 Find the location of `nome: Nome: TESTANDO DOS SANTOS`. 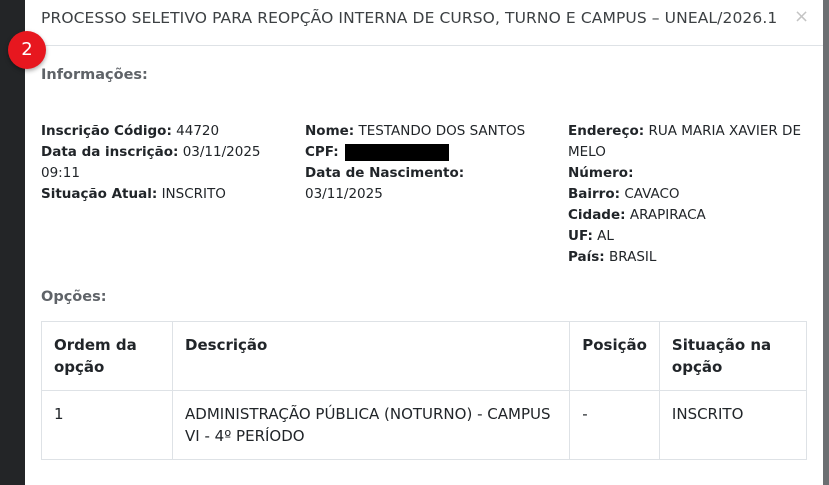

nome: Nome: TESTANDO DOS SANTOS is located at coordinates (415, 131).